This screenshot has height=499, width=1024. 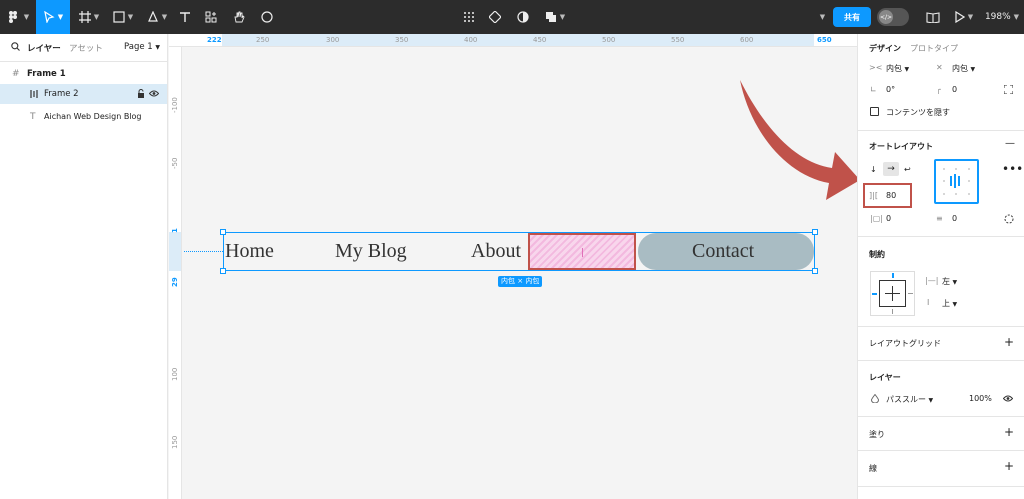 I want to click on alignment-grid-icon, so click(x=956, y=181).